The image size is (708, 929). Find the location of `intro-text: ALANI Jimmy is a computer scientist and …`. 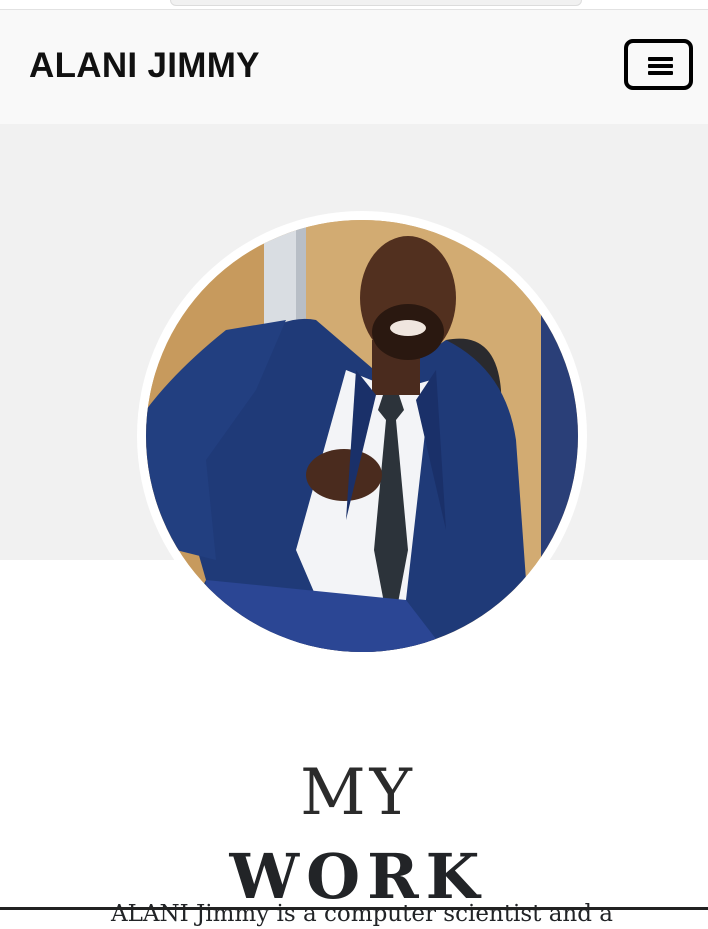

intro-text: ALANI Jimmy is a computer scientist and … is located at coordinates (362, 914).